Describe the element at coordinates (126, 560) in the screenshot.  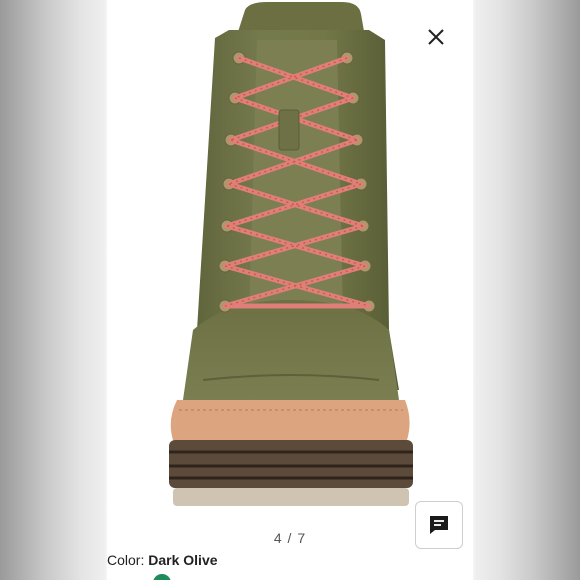
I see `color-label: Color:` at that location.